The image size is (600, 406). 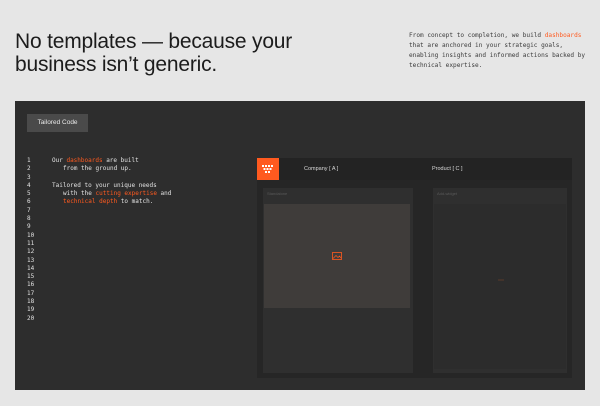 I want to click on line-number: 17, so click(x=31, y=293).